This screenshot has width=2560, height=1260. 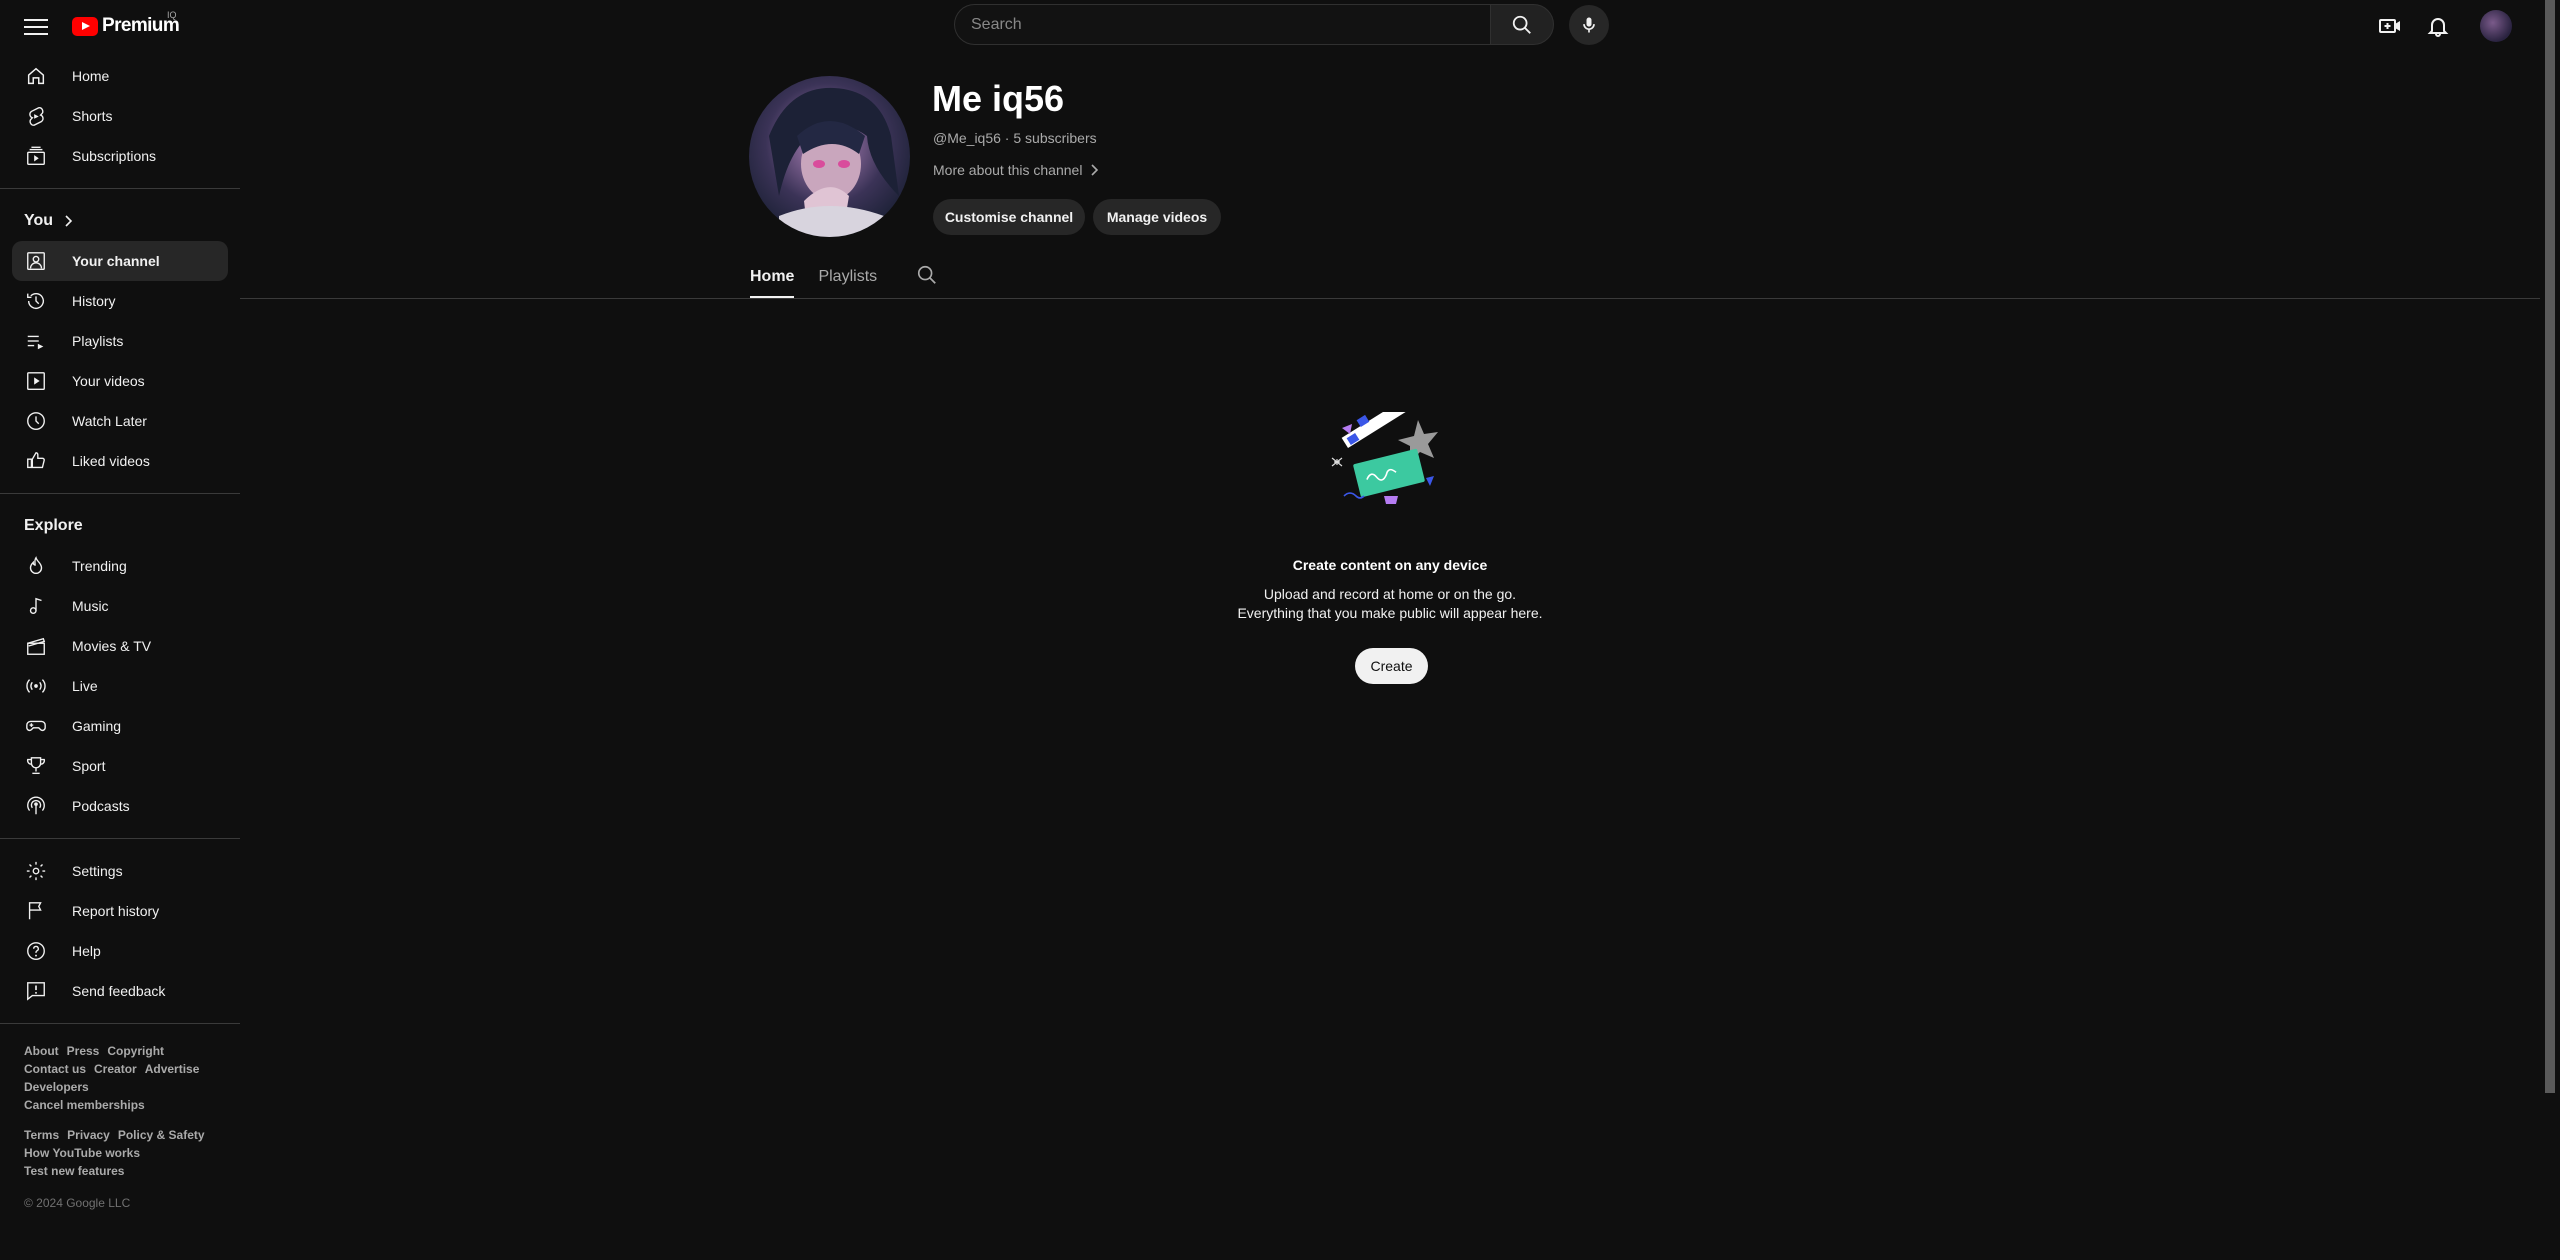 What do you see at coordinates (41, 1135) in the screenshot?
I see `footer-link: Terms` at bounding box center [41, 1135].